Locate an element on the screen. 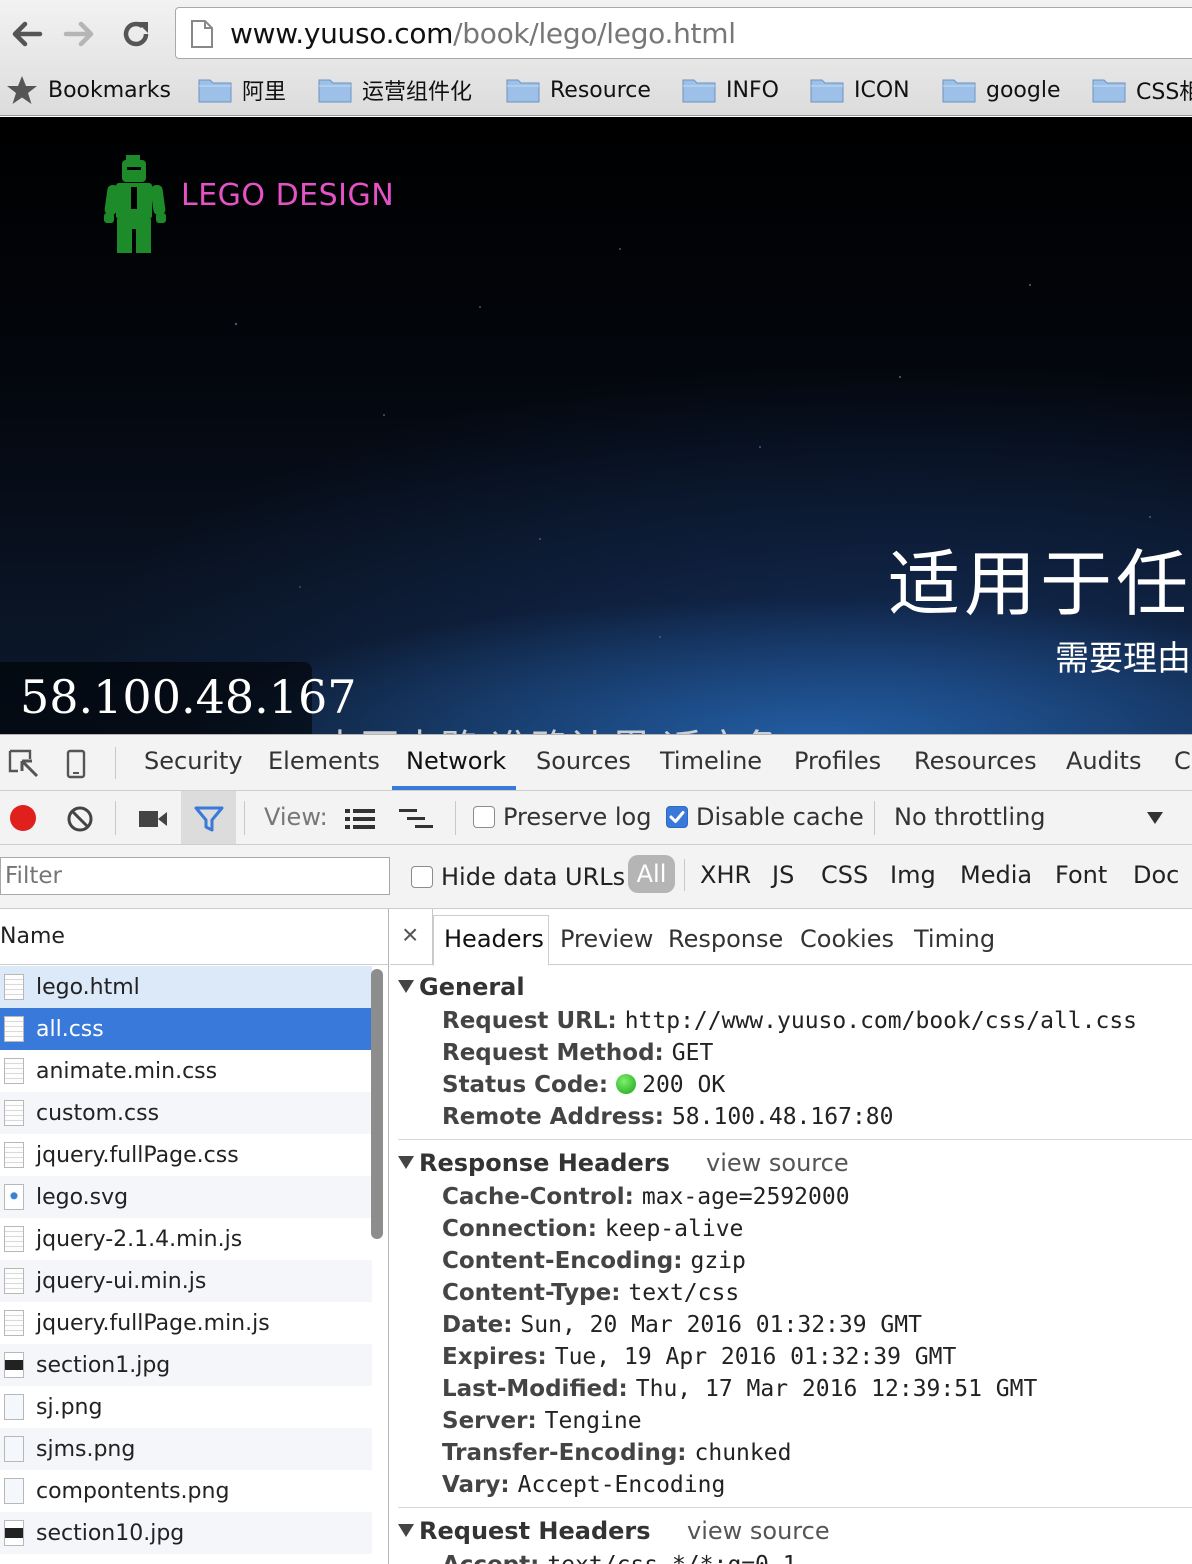 The image size is (1192, 1564). type-filter-doc: Doc is located at coordinates (1156, 875).